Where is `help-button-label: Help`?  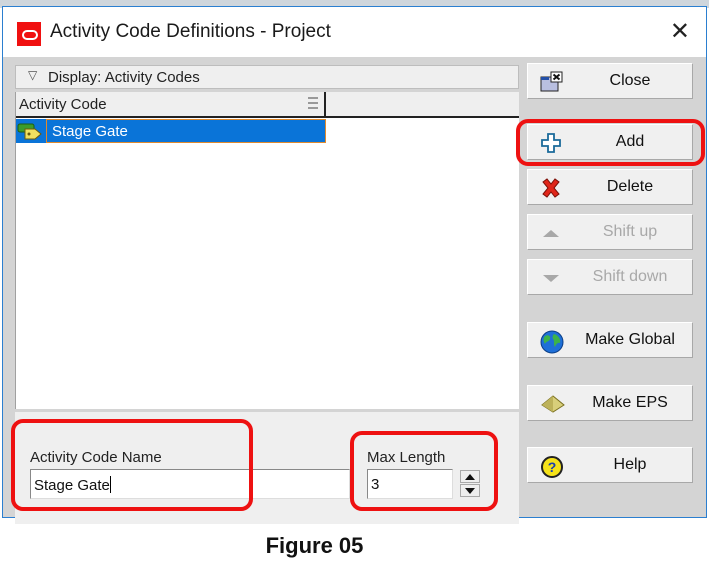
help-button-label: Help is located at coordinates (630, 464).